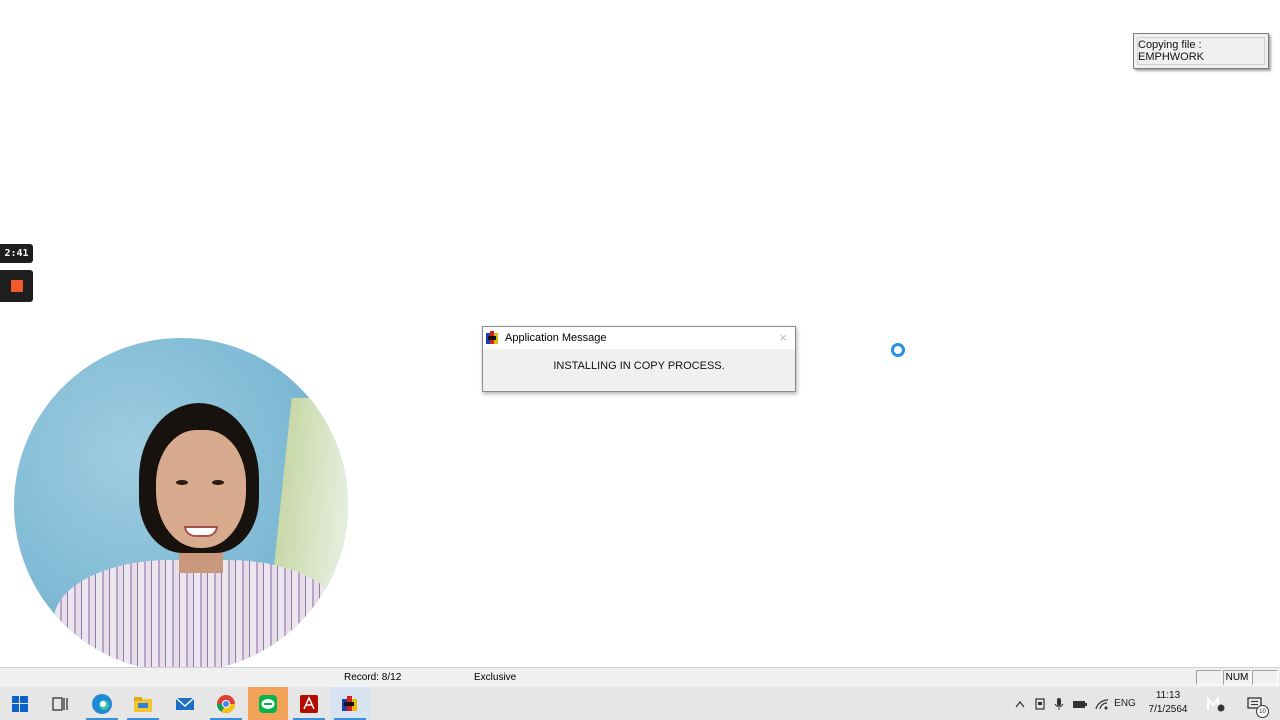 Image resolution: width=1280 pixels, height=720 pixels. Describe the element at coordinates (640, 703) in the screenshot. I see `taskbar: ENG 11:13 7/1/2564 10` at that location.